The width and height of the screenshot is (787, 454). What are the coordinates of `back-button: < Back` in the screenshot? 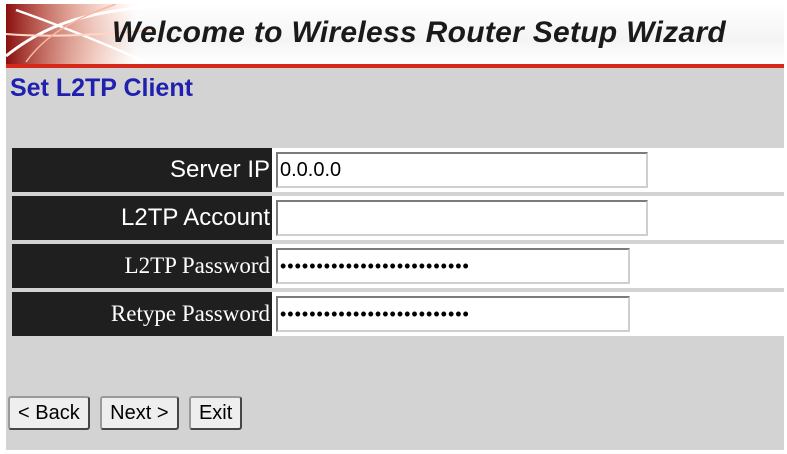 It's located at (49, 413).